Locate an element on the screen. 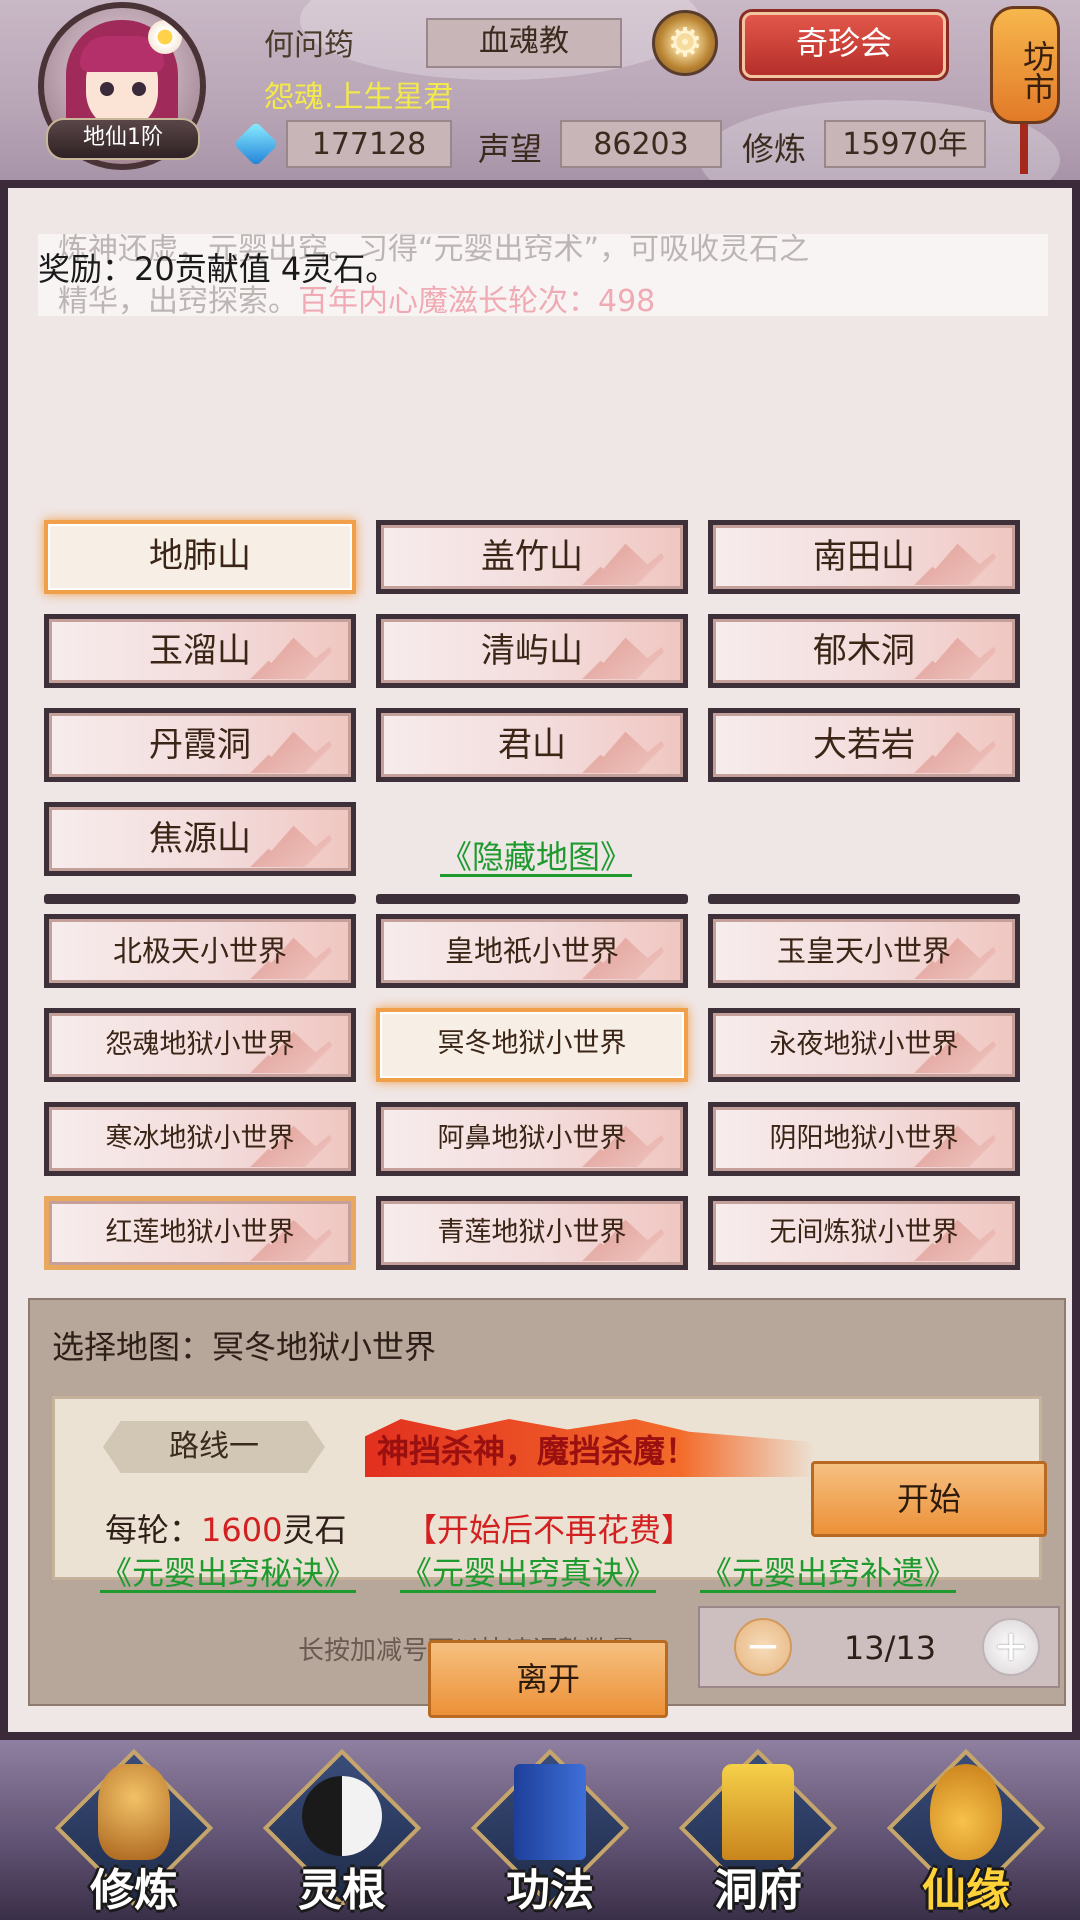  map-button-mingdong-hell: 冥冬地狱小世界 is located at coordinates (532, 1045).